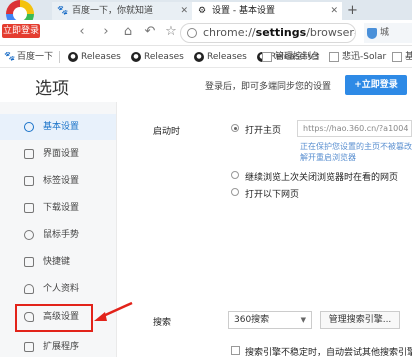  Describe the element at coordinates (328, 353) in the screenshot. I see `search-fallback-label: 搜索引擎不稳定时，自动尝试其他搜索引擎` at that location.